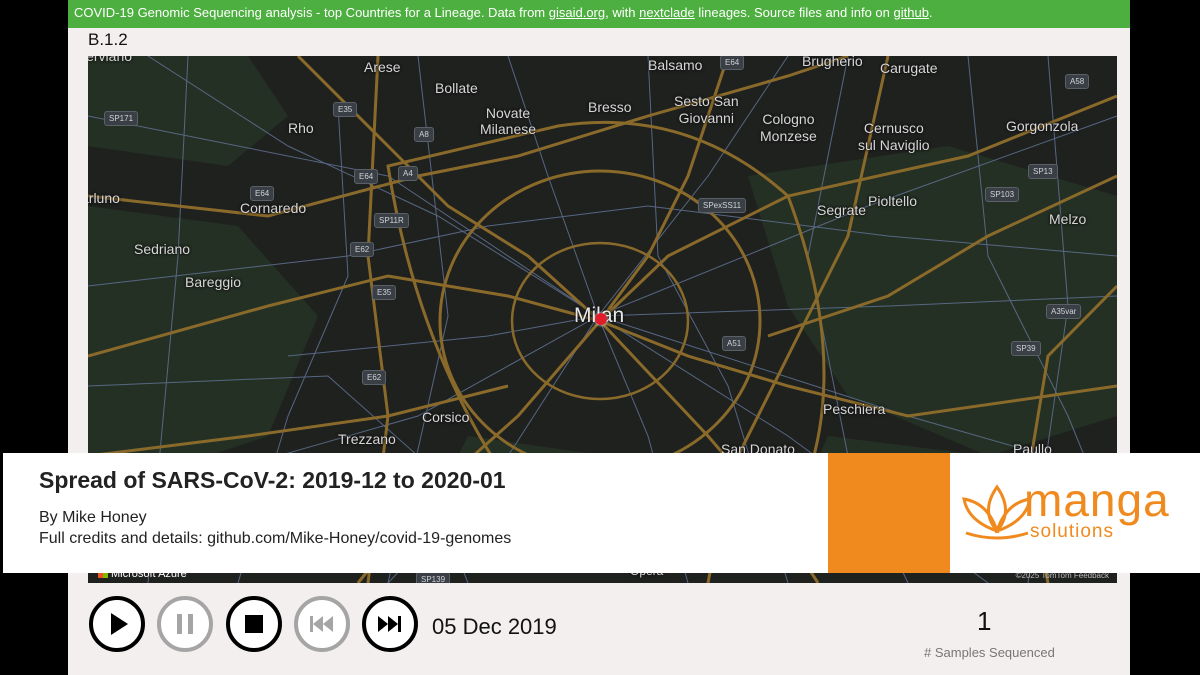  Describe the element at coordinates (108, 39) in the screenshot. I see `lineage-label: B.1.2` at that location.